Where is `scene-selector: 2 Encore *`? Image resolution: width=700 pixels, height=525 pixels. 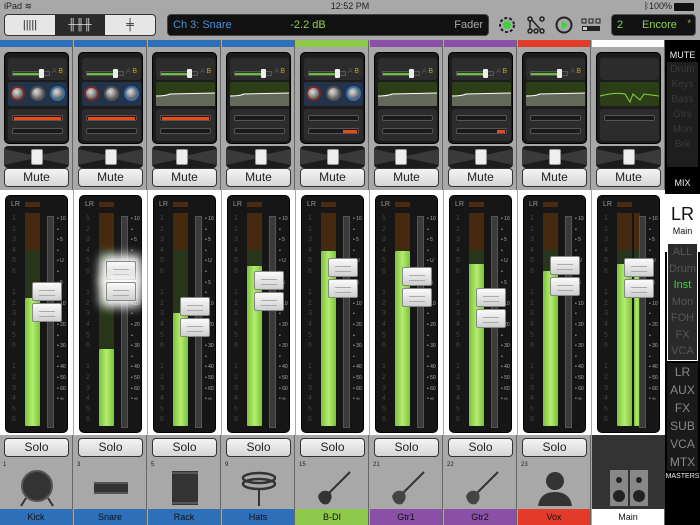 scene-selector: 2 Encore * is located at coordinates (653, 25).